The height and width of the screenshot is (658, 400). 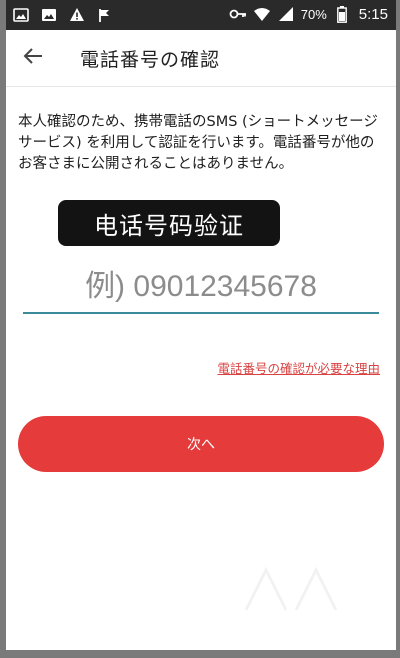 I want to click on status-bar-left, so click(x=63, y=15).